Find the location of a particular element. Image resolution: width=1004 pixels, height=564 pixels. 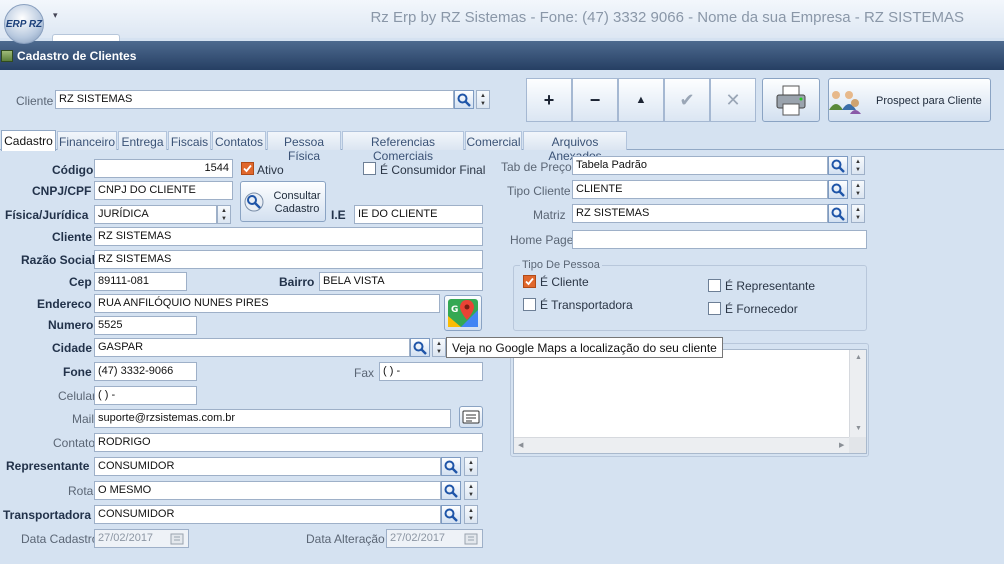

fisica-juridica-select: JURÍDICA is located at coordinates (155, 214).